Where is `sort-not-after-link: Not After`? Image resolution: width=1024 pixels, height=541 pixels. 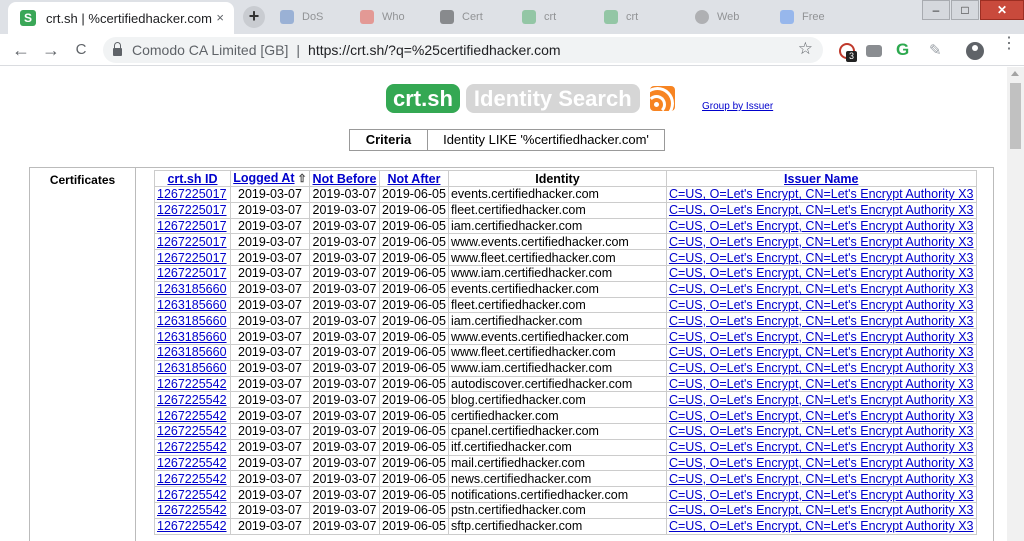 sort-not-after-link: Not After is located at coordinates (413, 179).